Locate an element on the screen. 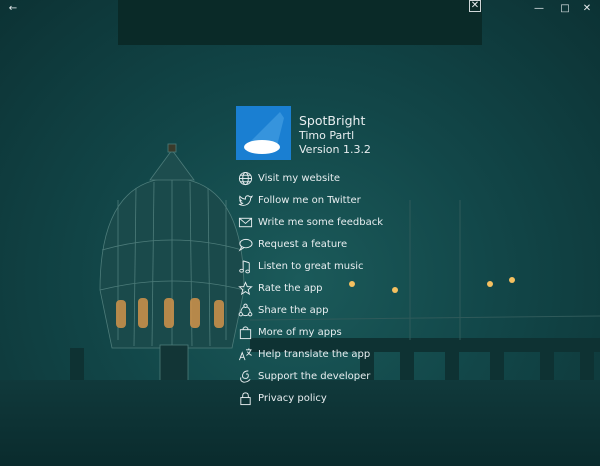  chat-bubble-icon is located at coordinates (245, 244).